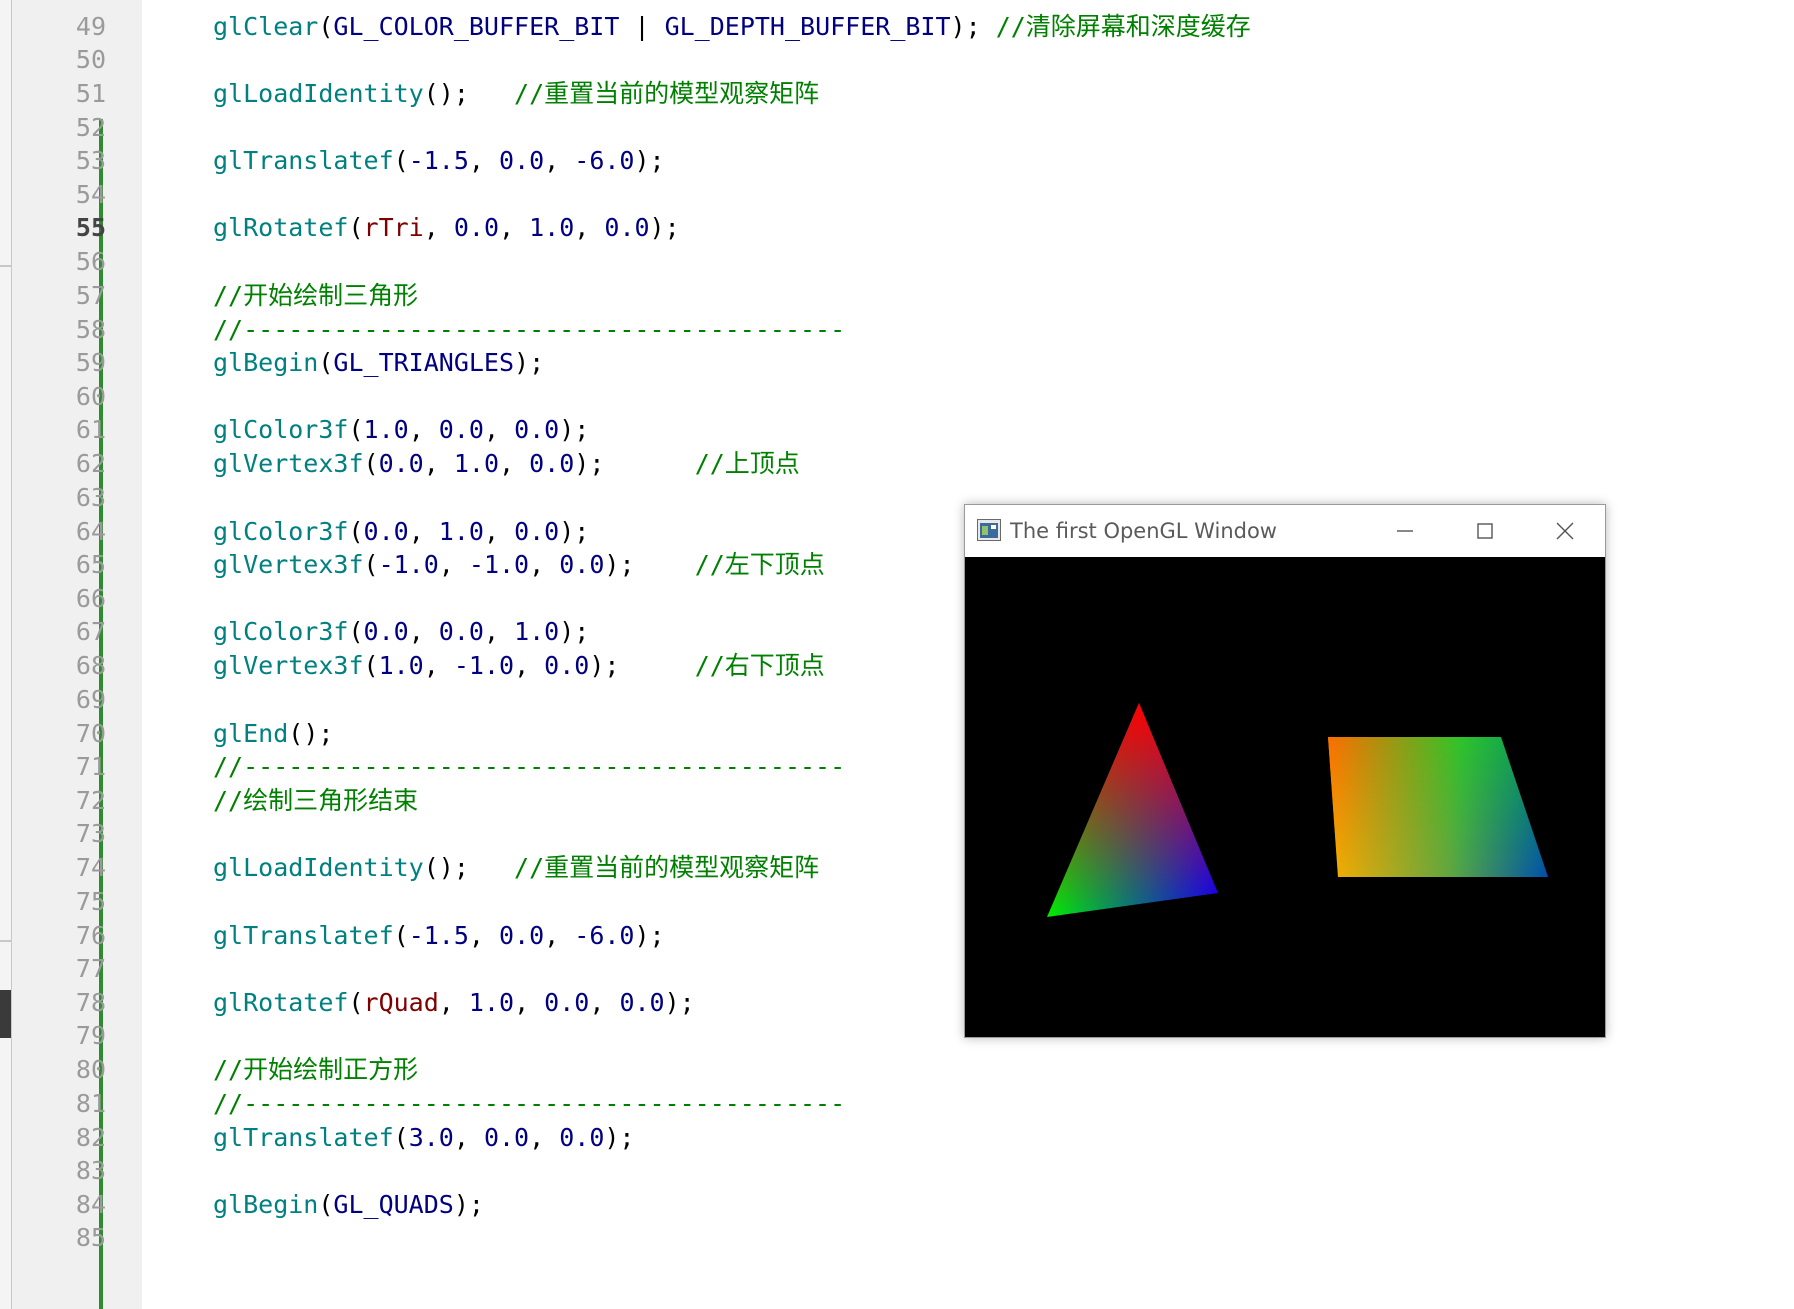 The image size is (1794, 1309). What do you see at coordinates (935, 1138) in the screenshot?
I see `code-line: 82 glTranslatef(3.0, 0.0, 0.0);` at bounding box center [935, 1138].